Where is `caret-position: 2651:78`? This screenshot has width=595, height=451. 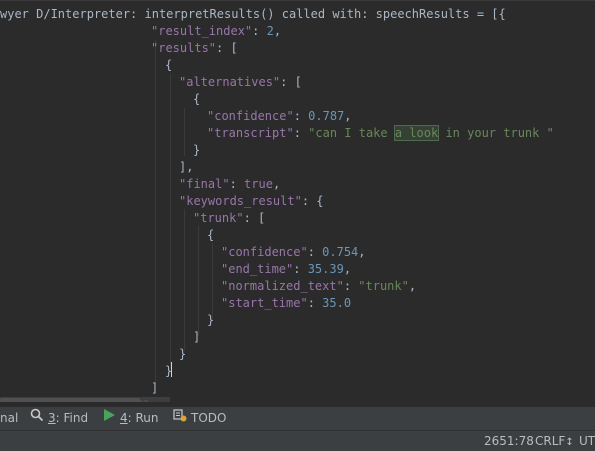
caret-position: 2651:78 is located at coordinates (509, 441).